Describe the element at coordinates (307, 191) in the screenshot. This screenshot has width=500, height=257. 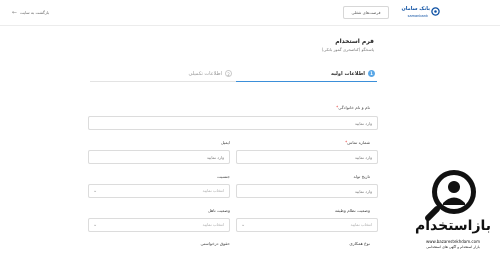
I see `birth-date-input` at that location.